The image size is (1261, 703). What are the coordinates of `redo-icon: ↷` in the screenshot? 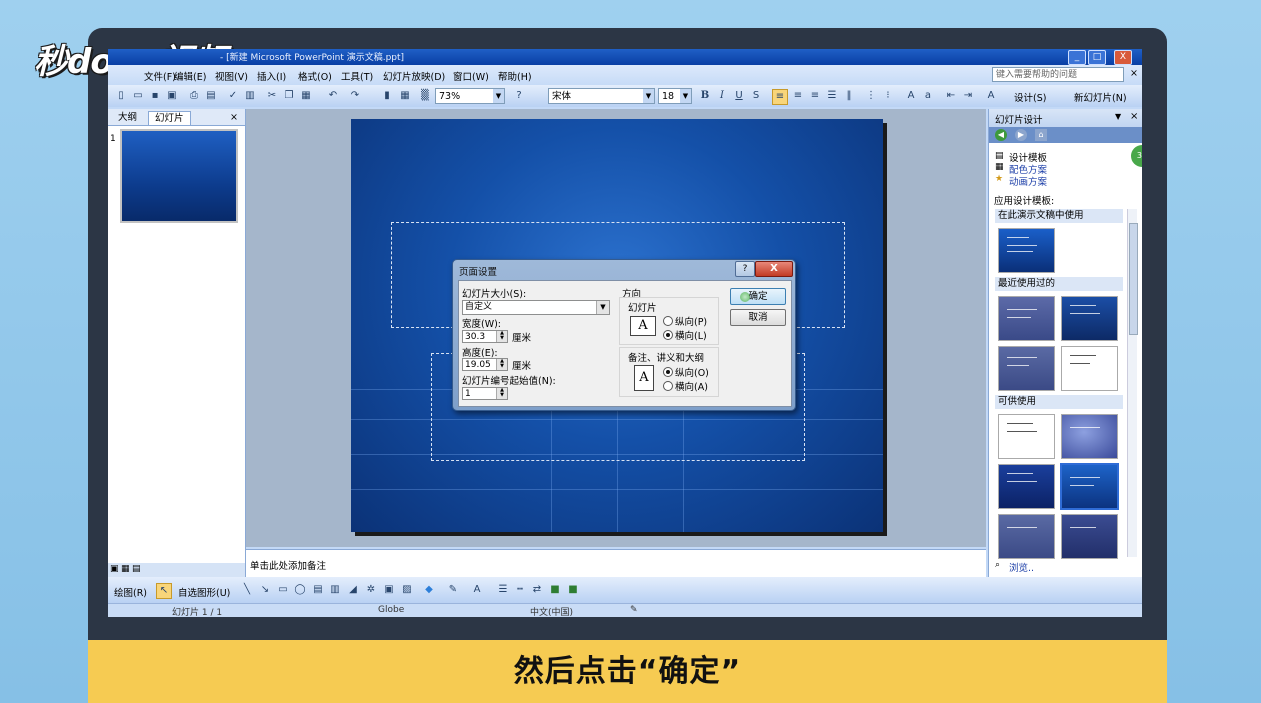 It's located at (355, 96).